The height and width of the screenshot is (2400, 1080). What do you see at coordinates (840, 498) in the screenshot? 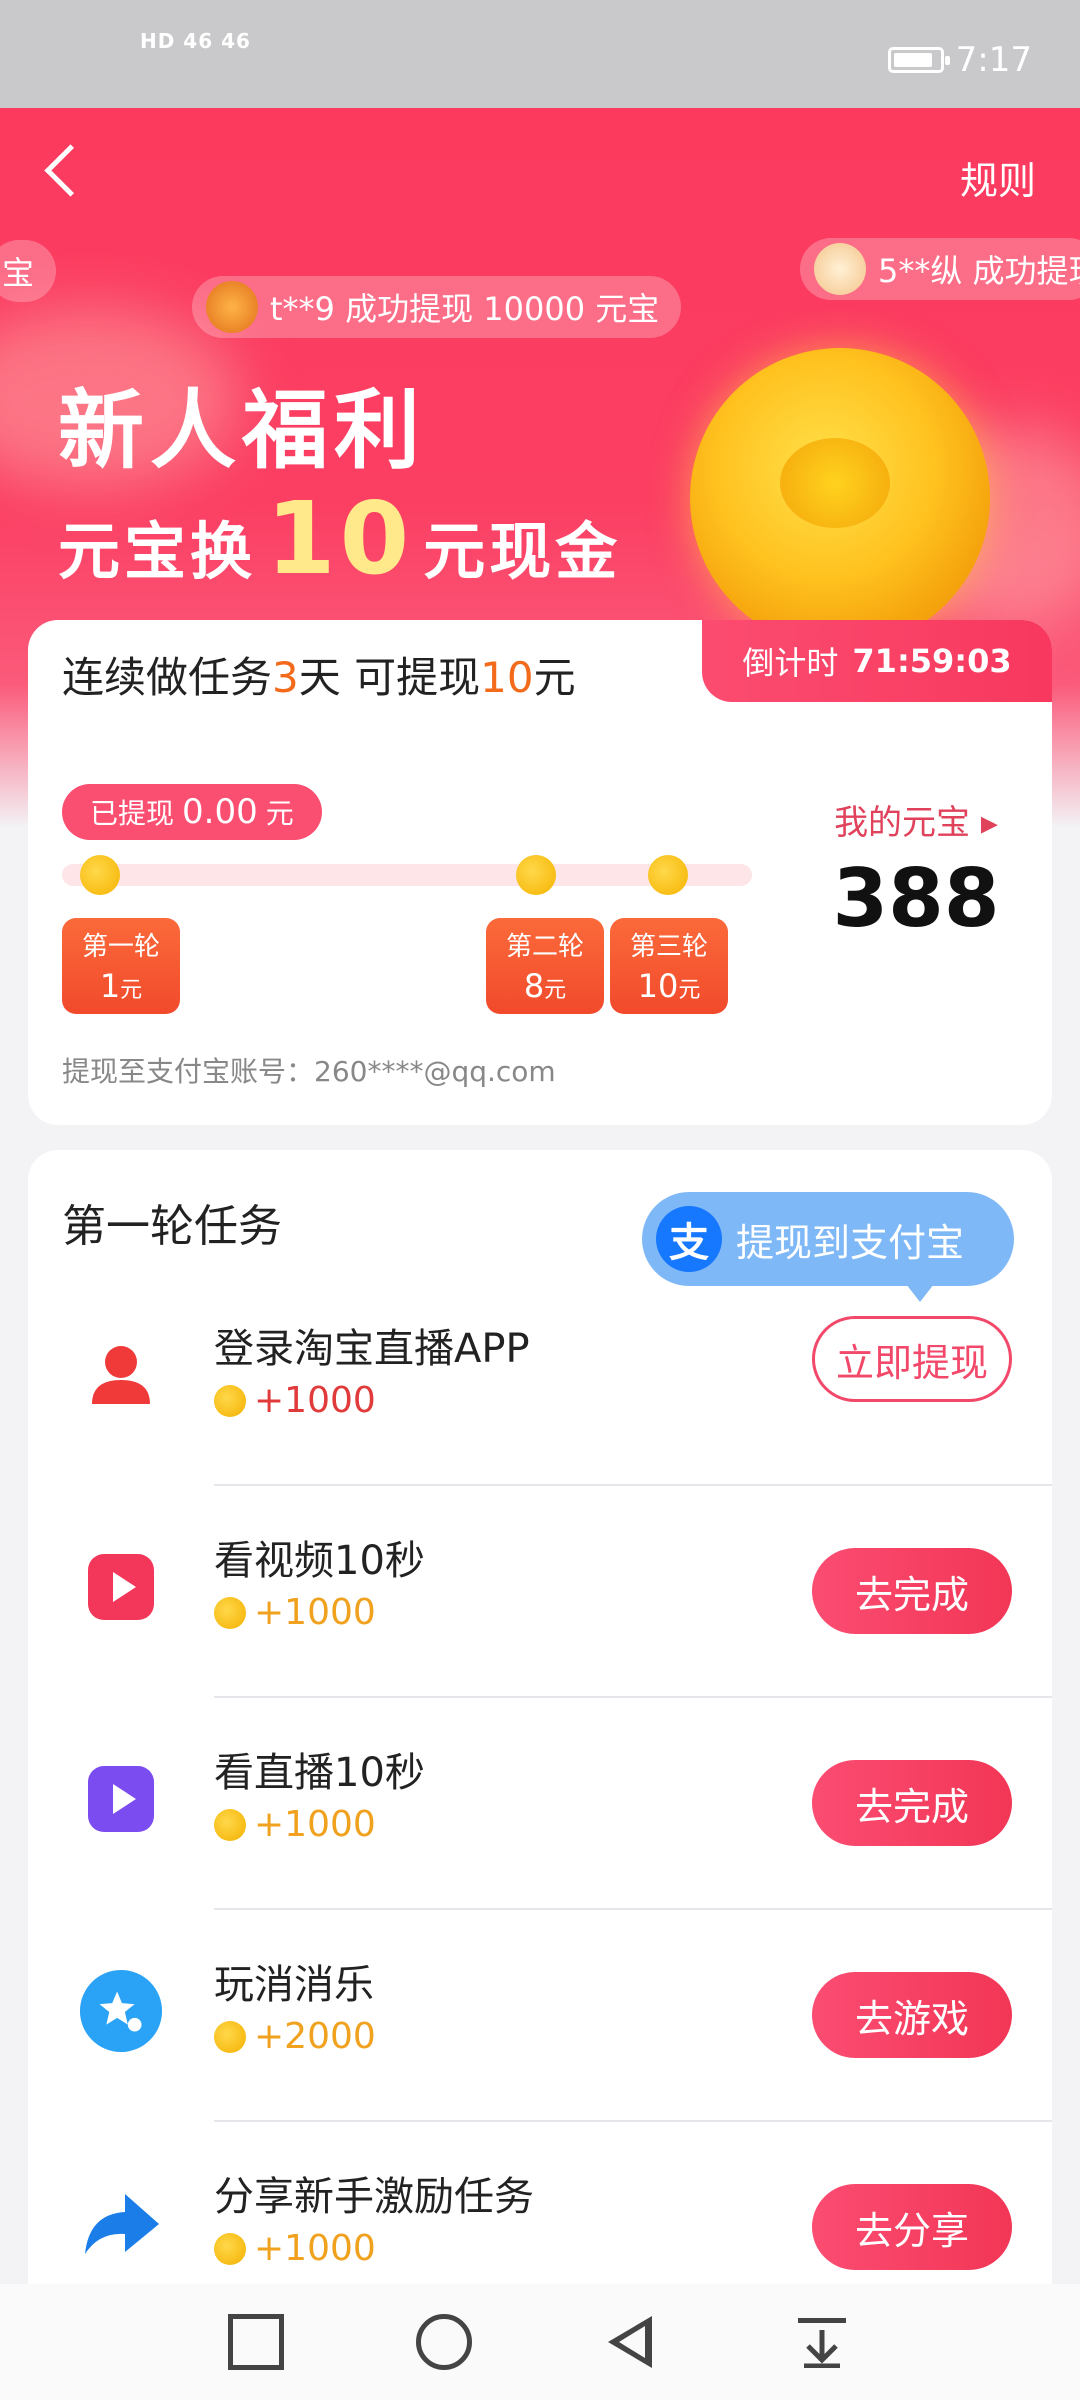
I see `gold-ingot-coin-icon` at bounding box center [840, 498].